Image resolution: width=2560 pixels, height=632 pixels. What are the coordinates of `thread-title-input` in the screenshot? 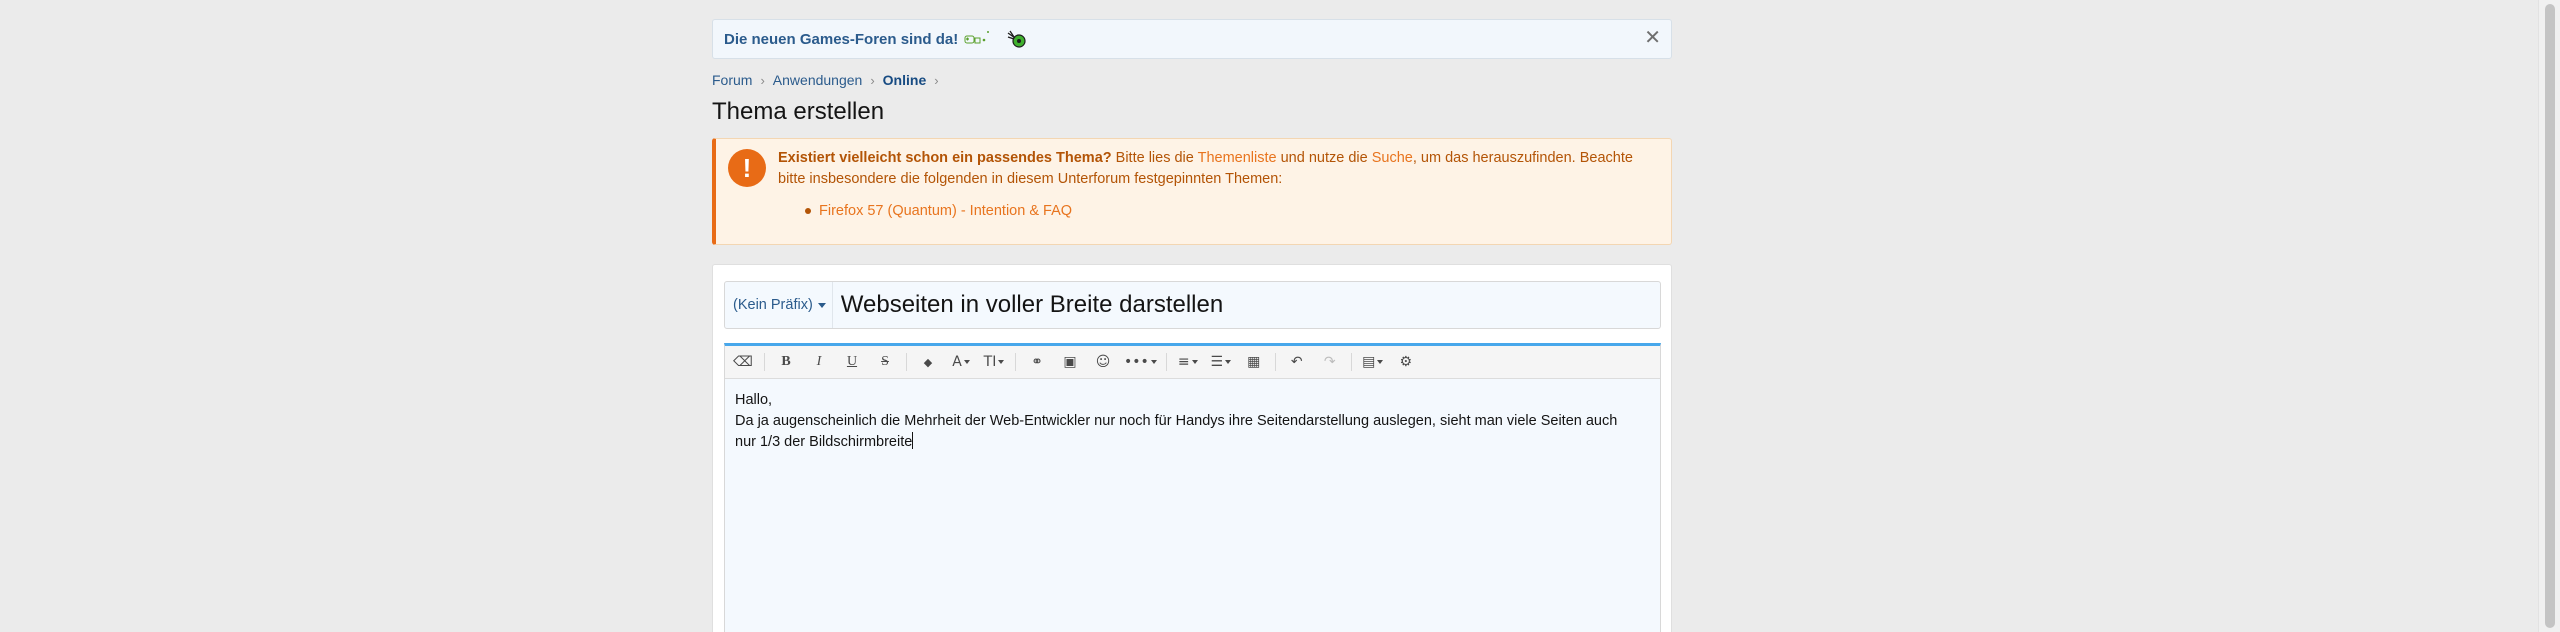 It's located at (1232, 305).